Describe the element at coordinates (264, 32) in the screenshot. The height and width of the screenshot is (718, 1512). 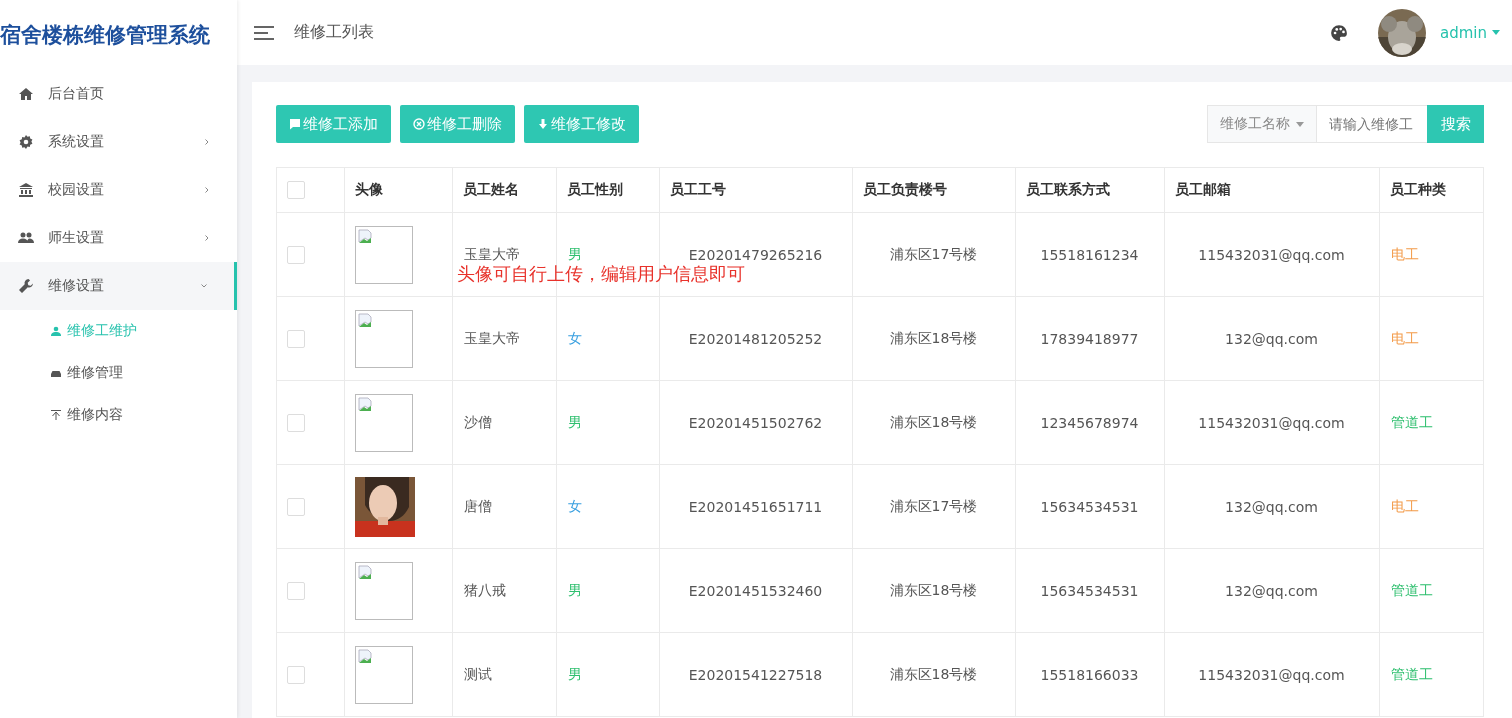
I see `menu-icon` at that location.